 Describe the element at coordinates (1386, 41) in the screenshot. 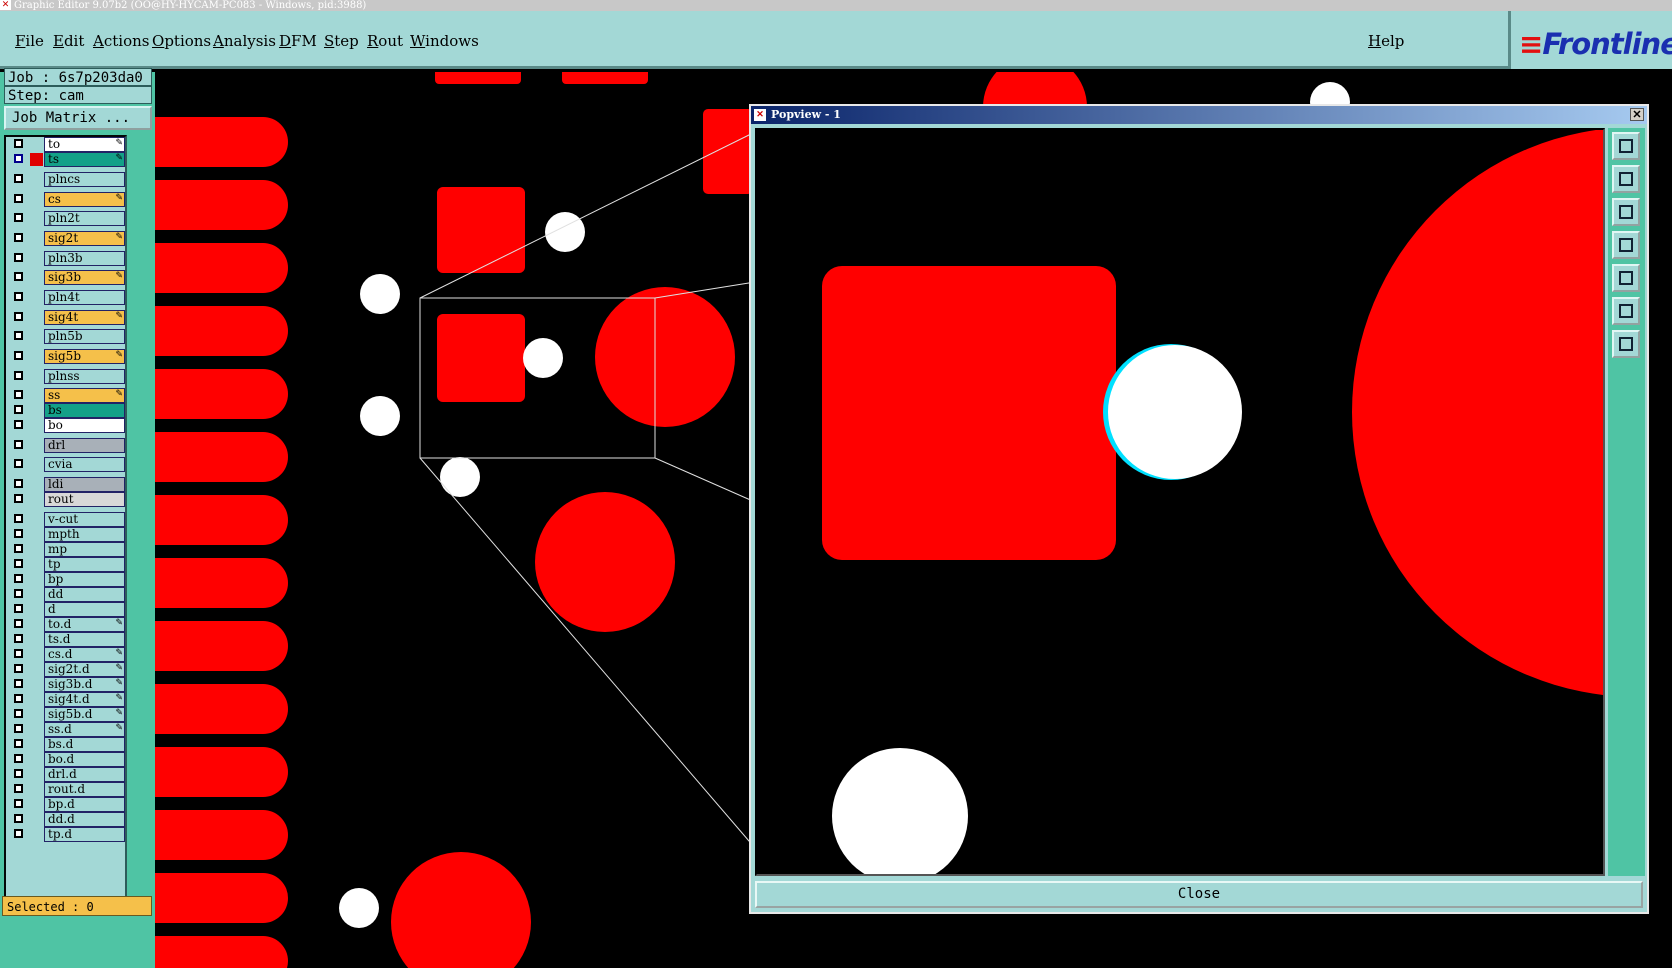

I see `menu-help: Help` at that location.